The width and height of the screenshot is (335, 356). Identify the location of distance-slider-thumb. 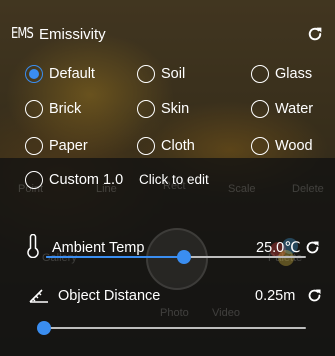
(44, 328).